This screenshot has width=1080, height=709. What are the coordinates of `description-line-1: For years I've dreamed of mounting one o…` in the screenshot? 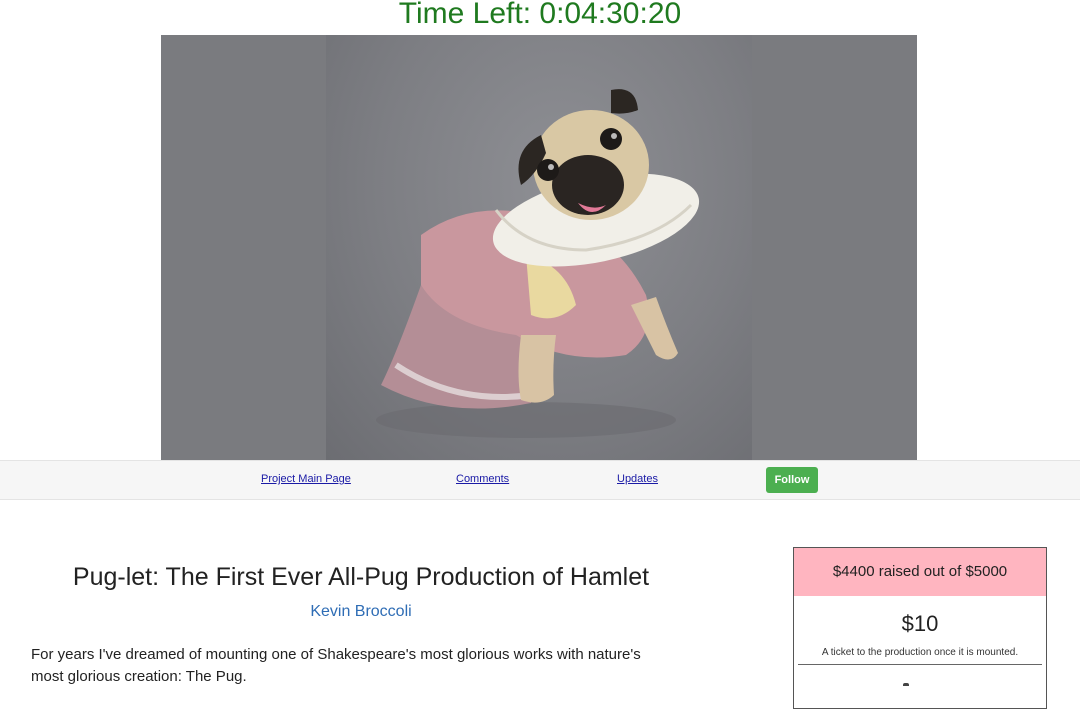 It's located at (336, 654).